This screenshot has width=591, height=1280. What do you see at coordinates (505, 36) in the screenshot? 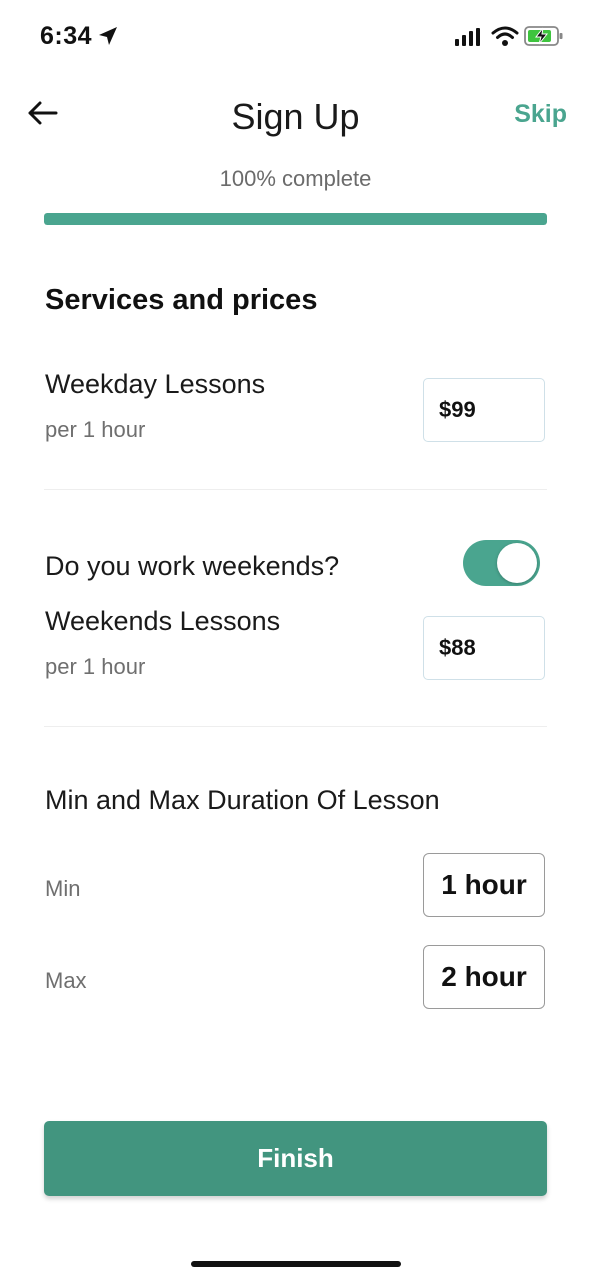
I see `wifi-icon` at bounding box center [505, 36].